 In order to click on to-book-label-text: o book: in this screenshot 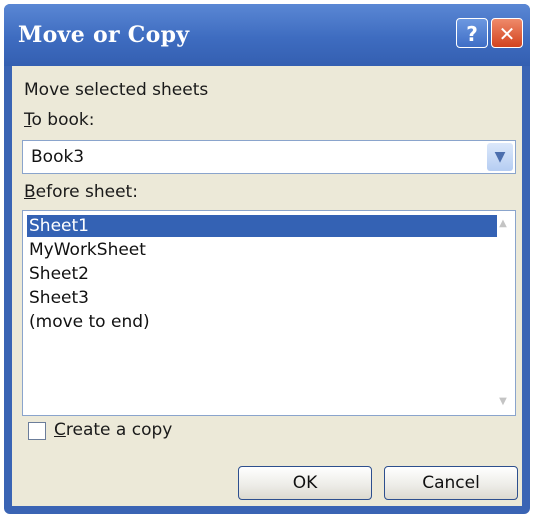, I will do `click(63, 120)`.